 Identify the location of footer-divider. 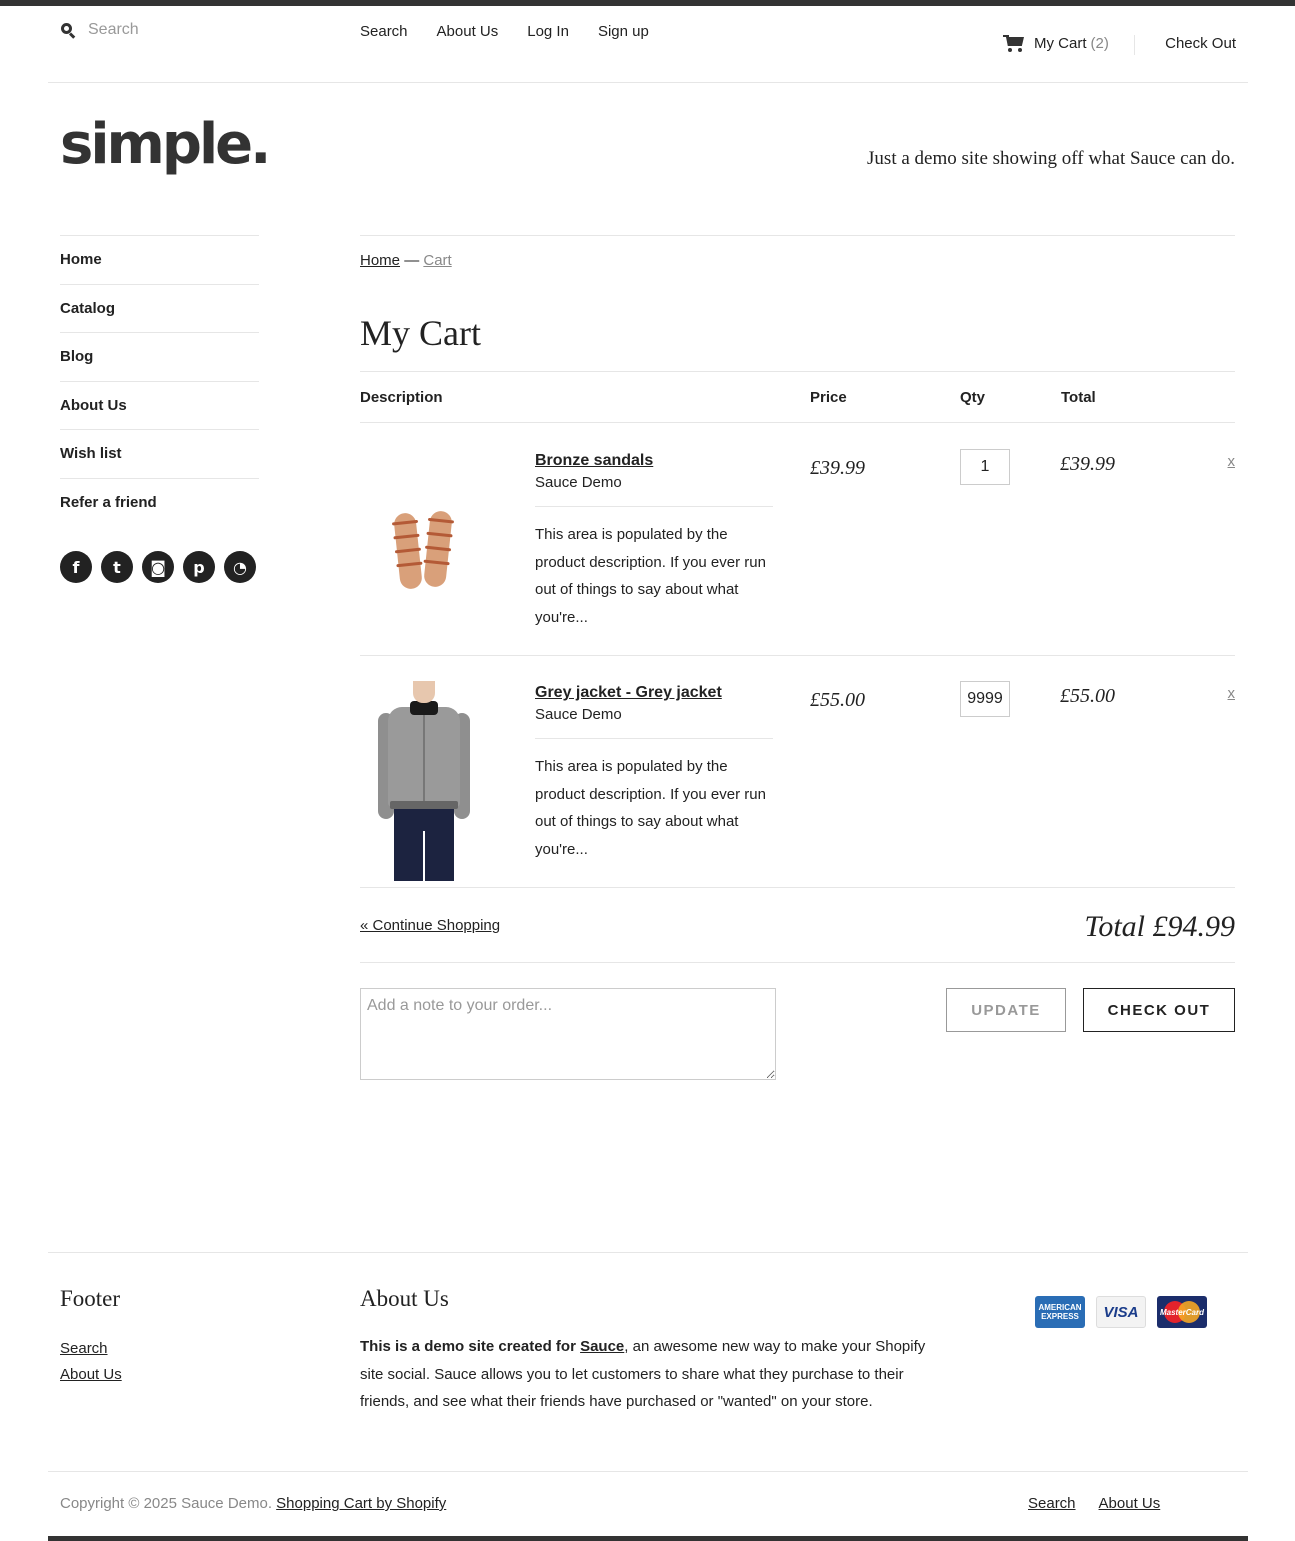
(648, 1252).